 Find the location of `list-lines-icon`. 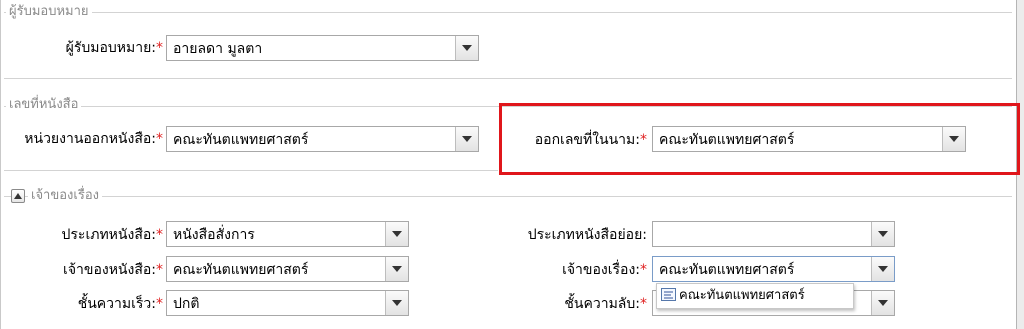

list-lines-icon is located at coordinates (668, 295).